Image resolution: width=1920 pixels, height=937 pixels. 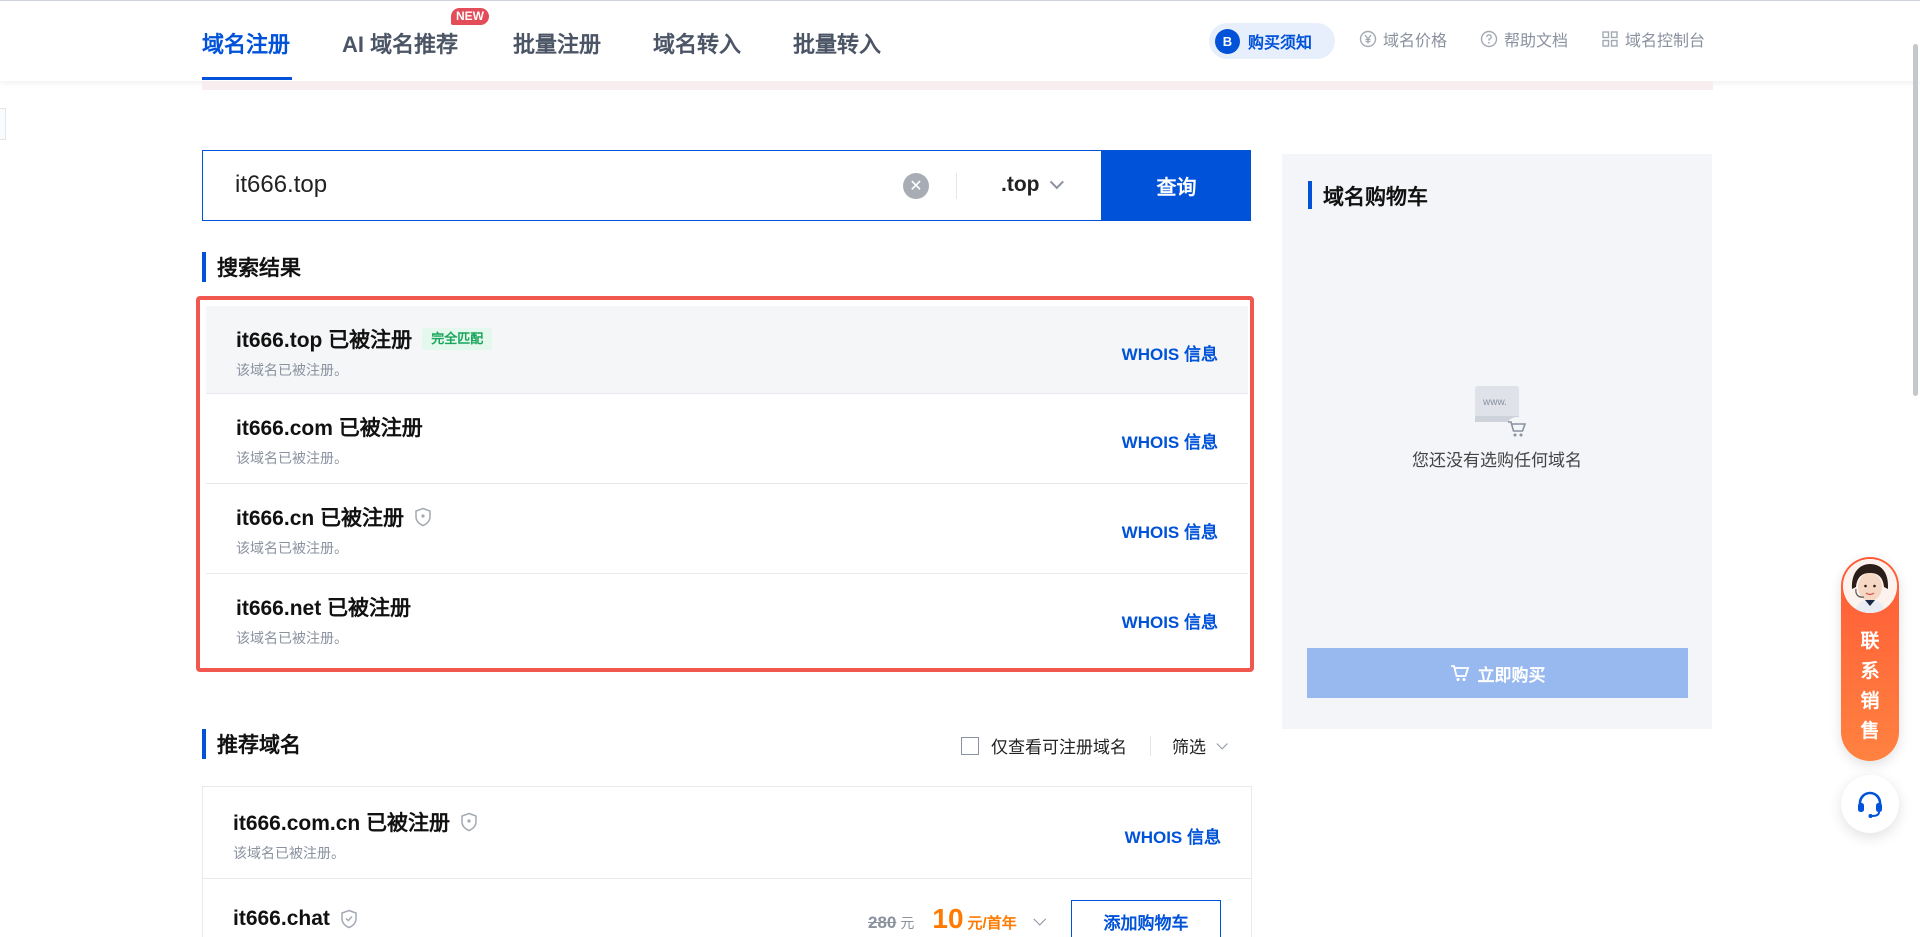 What do you see at coordinates (251, 267) in the screenshot?
I see `search-results-title: 搜索结果` at bounding box center [251, 267].